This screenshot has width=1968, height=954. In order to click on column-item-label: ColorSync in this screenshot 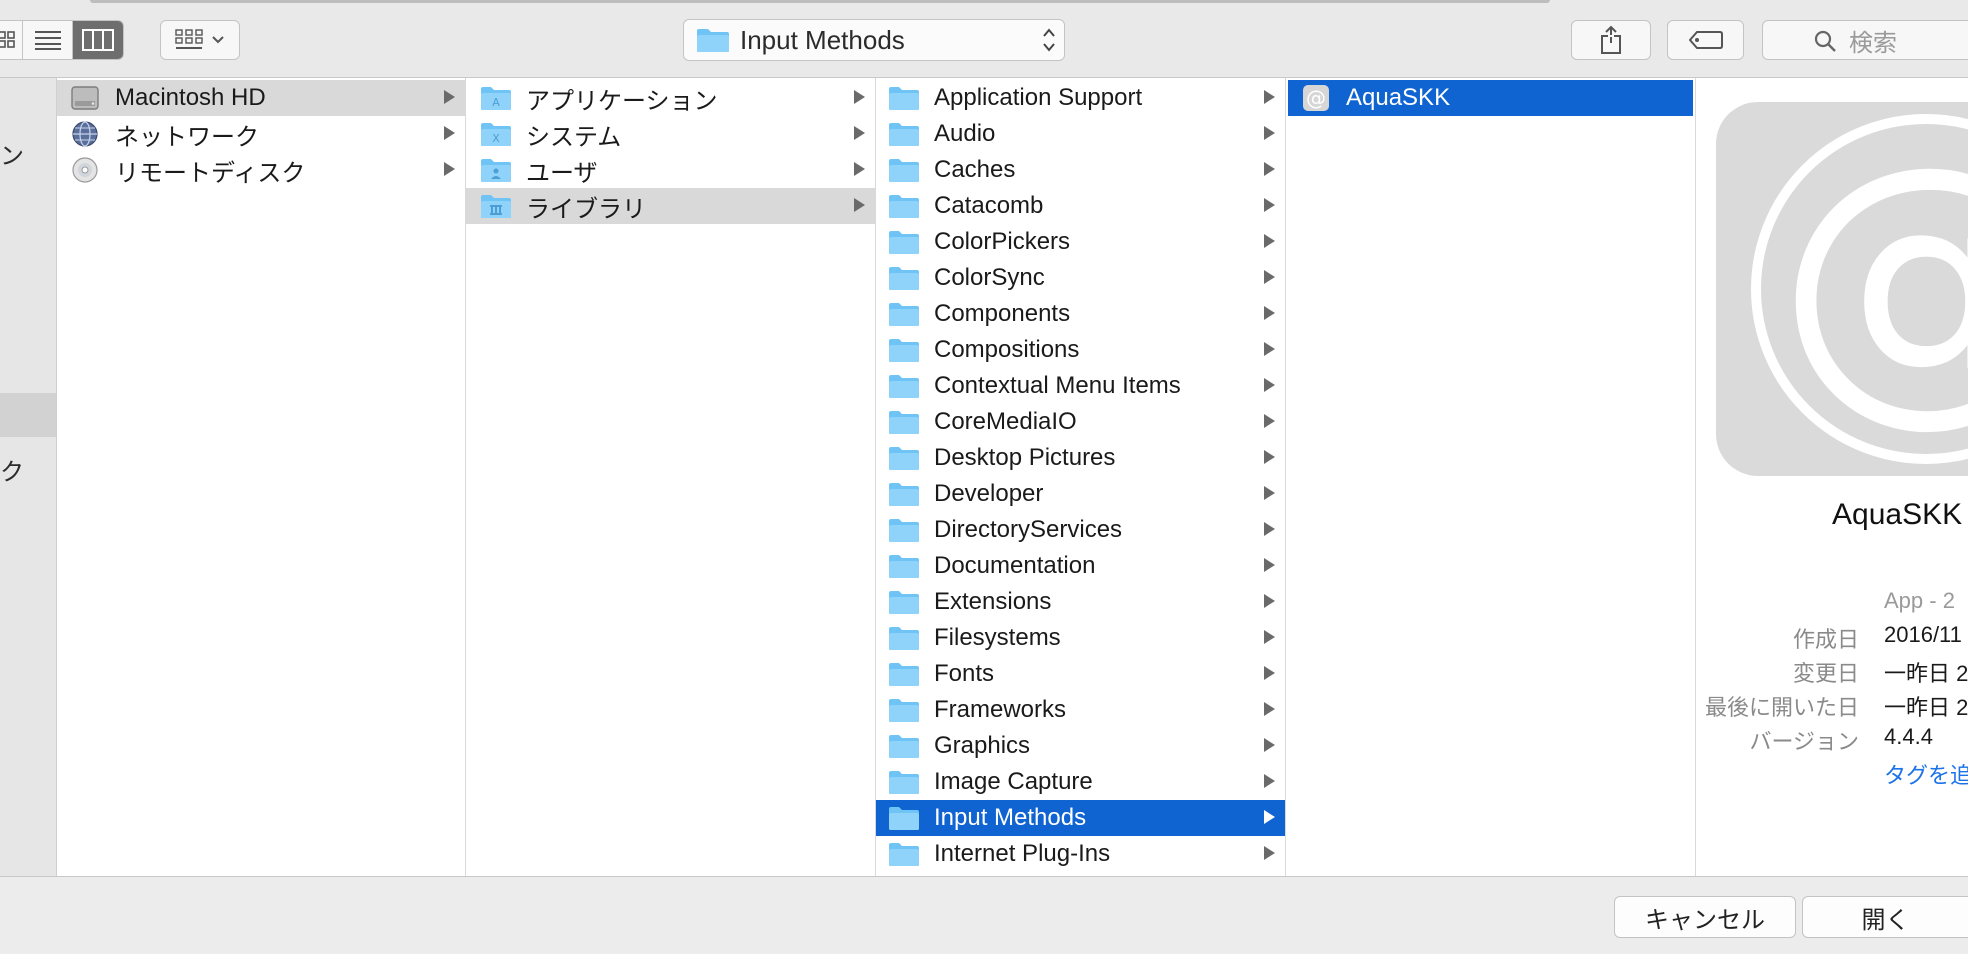, I will do `click(989, 277)`.